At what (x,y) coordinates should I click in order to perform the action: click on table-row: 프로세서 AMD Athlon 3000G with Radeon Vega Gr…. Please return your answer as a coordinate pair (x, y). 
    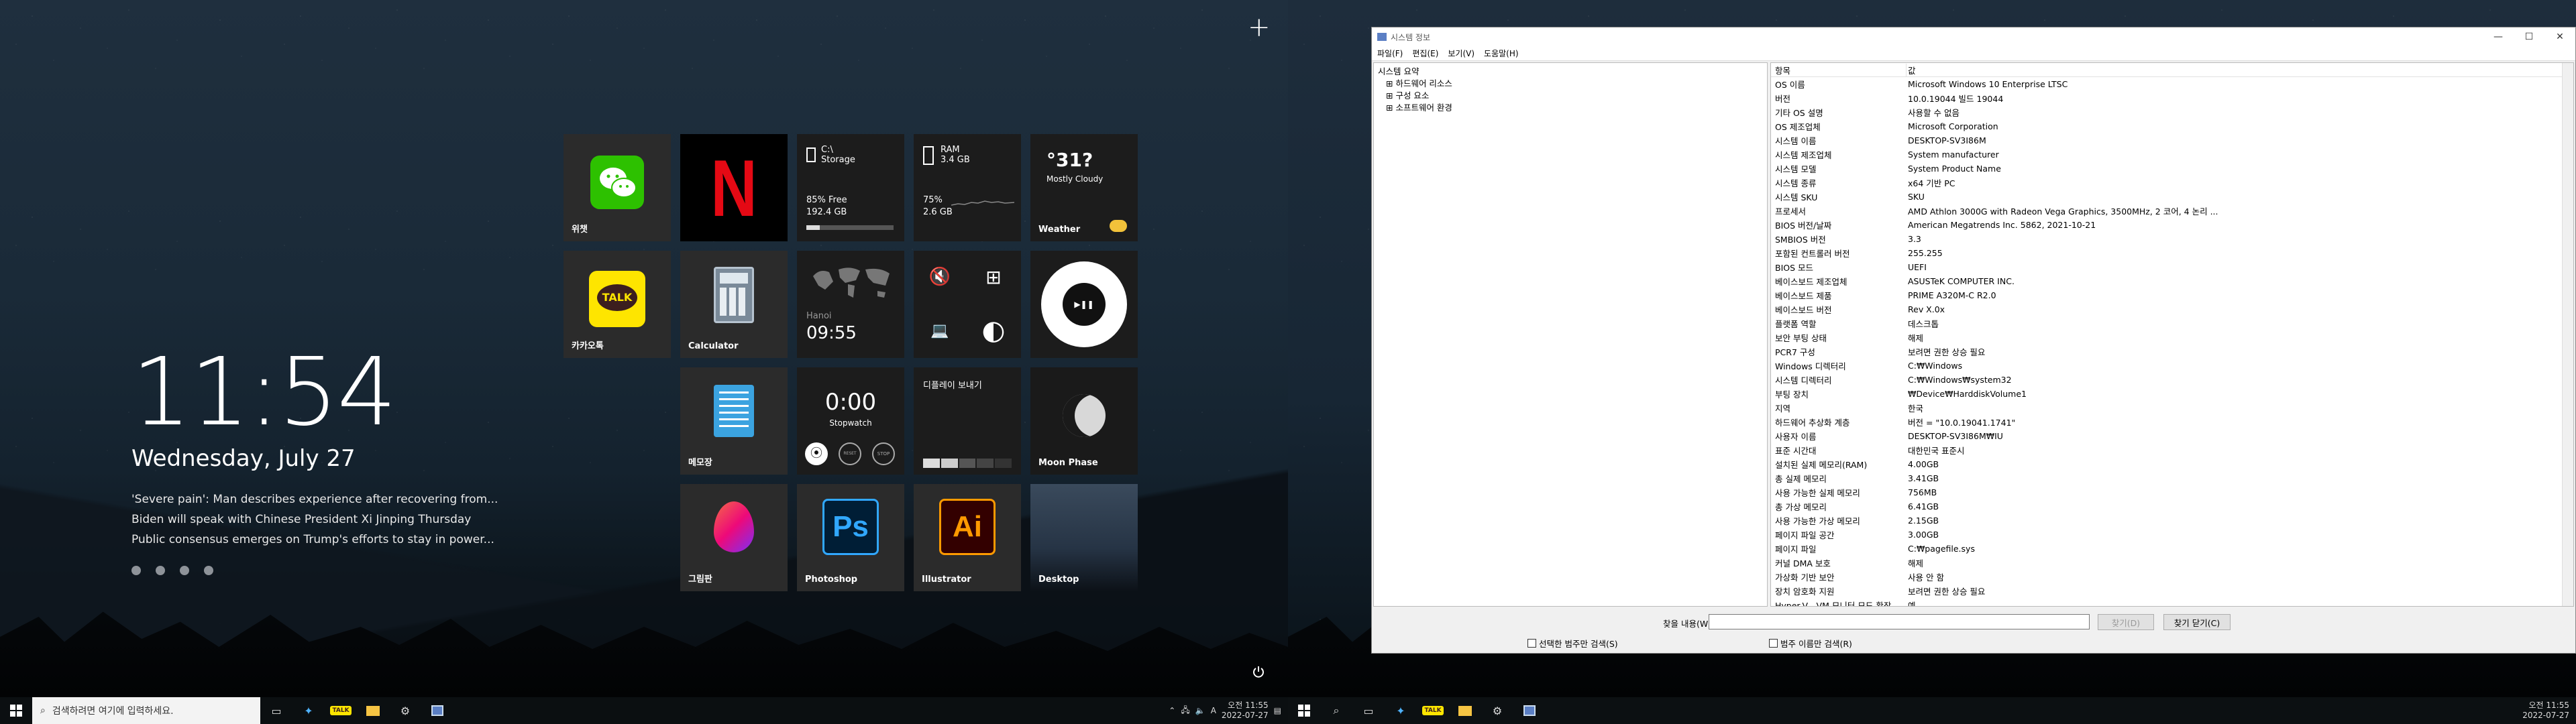
    Looking at the image, I should click on (2172, 211).